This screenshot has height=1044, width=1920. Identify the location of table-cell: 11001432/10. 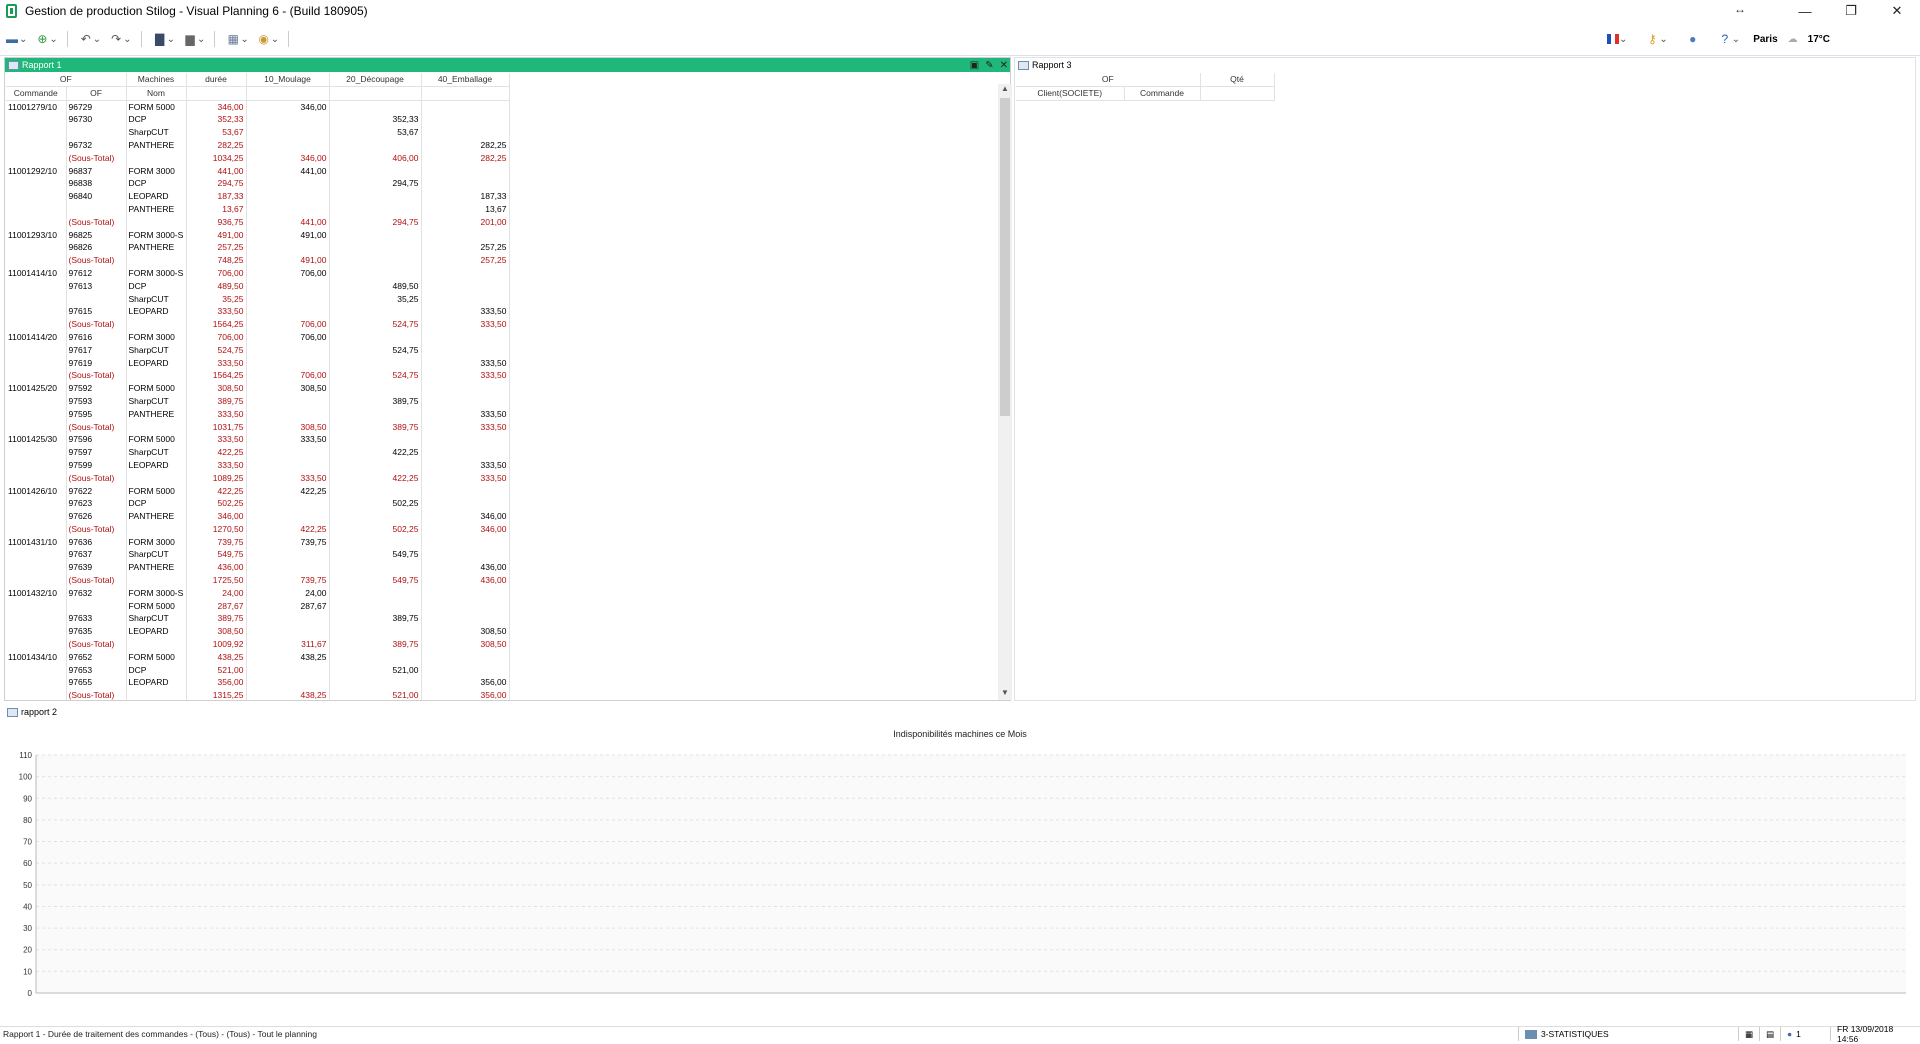
(36, 593).